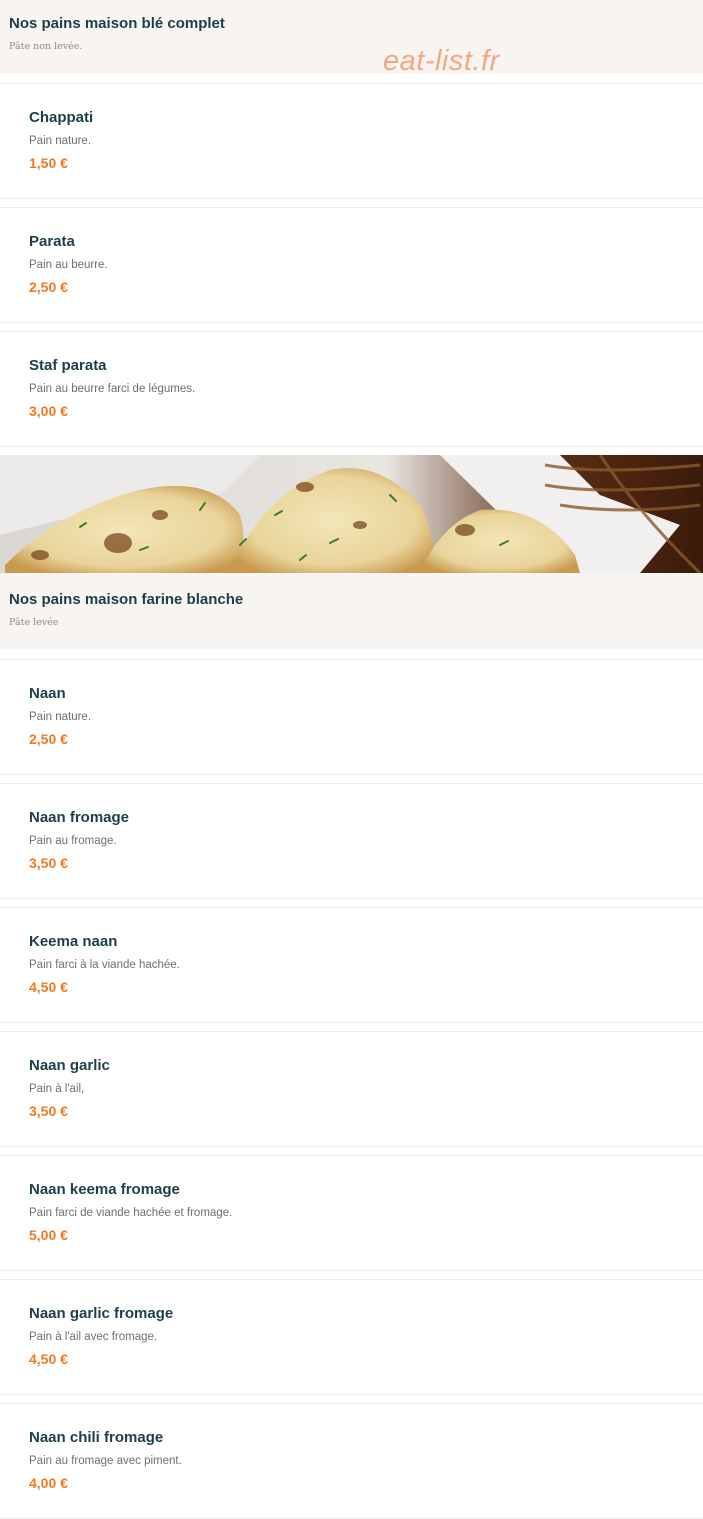 The width and height of the screenshot is (703, 1519). What do you see at coordinates (73, 841) in the screenshot?
I see `item-description: Pain au fromage.` at bounding box center [73, 841].